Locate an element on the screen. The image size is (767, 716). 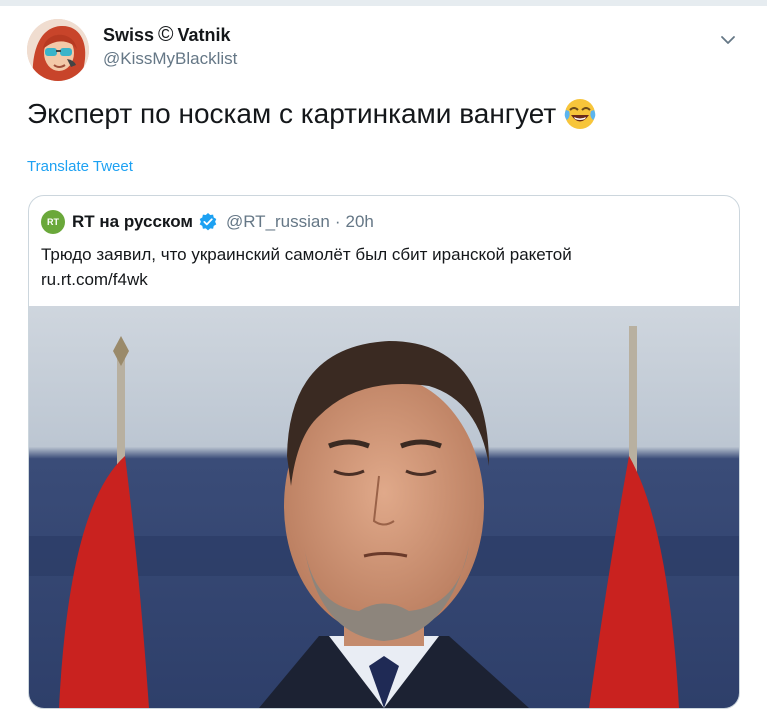
display-name-last: Vatnik is located at coordinates (204, 35).